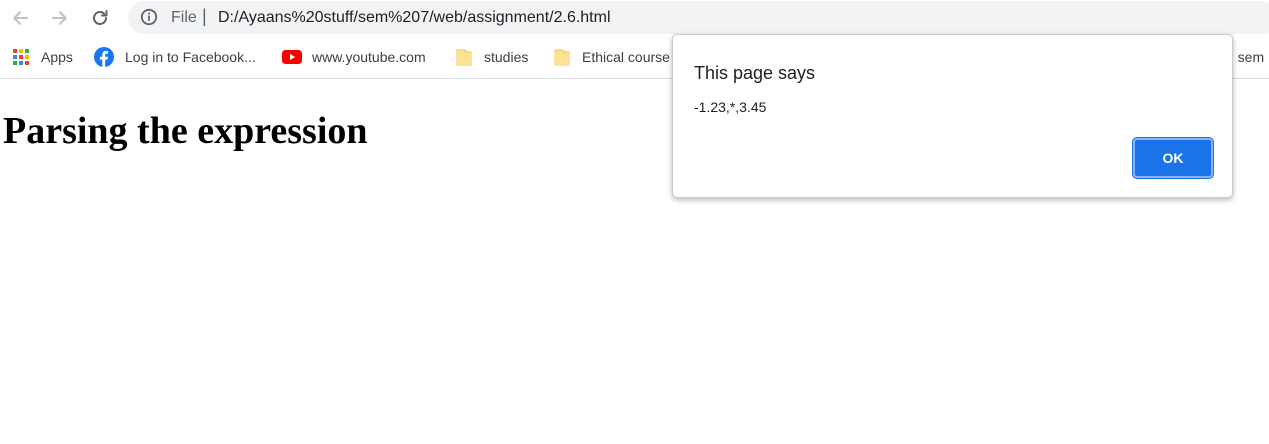 This screenshot has height=444, width=1269. What do you see at coordinates (626, 57) in the screenshot?
I see `bookmark-label: Ethical course` at bounding box center [626, 57].